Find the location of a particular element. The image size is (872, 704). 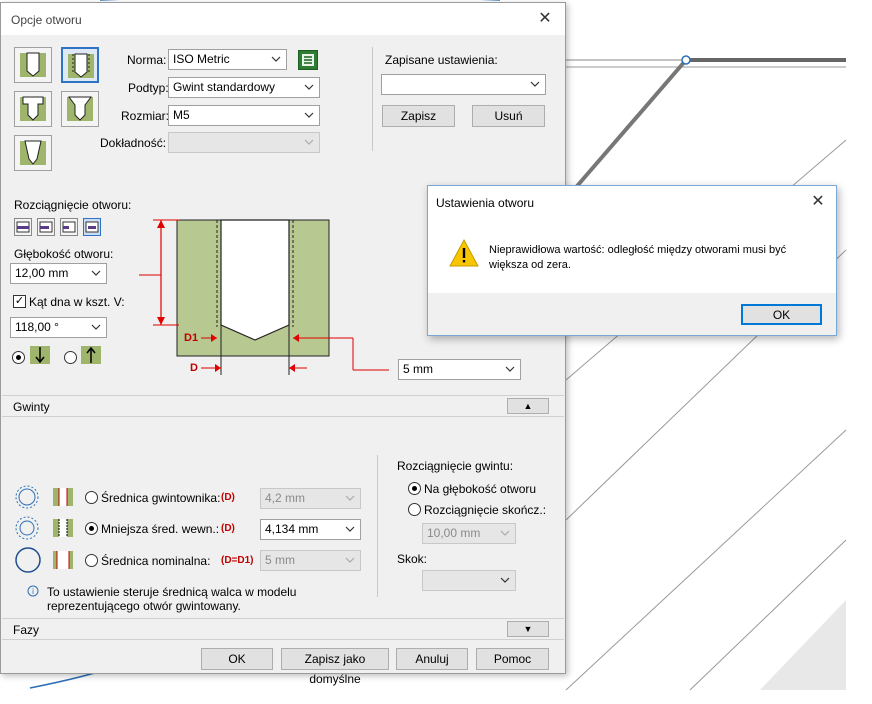

pomoc-button: Pomoc is located at coordinates (512, 659).